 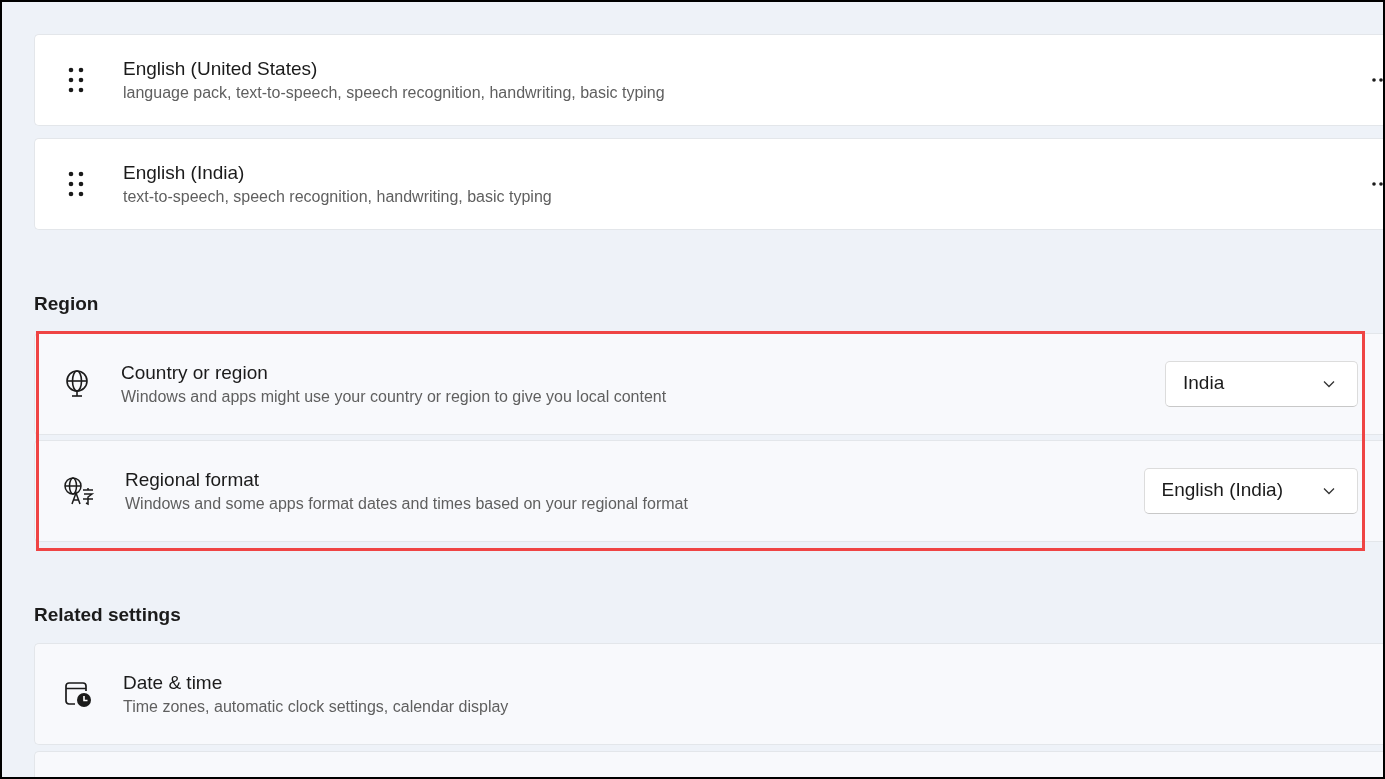 I want to click on setting-title: Date & time, so click(x=173, y=683).